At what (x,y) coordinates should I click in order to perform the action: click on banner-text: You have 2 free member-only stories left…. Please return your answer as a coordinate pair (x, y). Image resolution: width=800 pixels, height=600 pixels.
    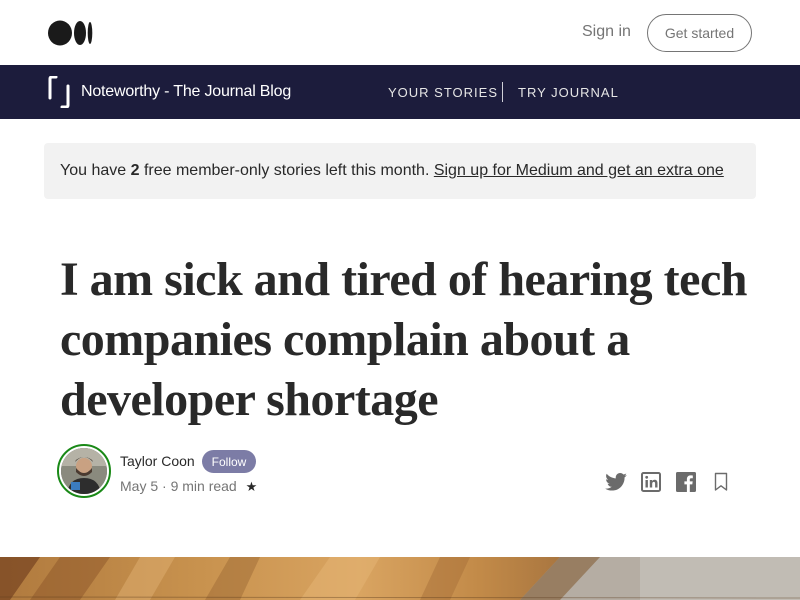
    Looking at the image, I should click on (392, 171).